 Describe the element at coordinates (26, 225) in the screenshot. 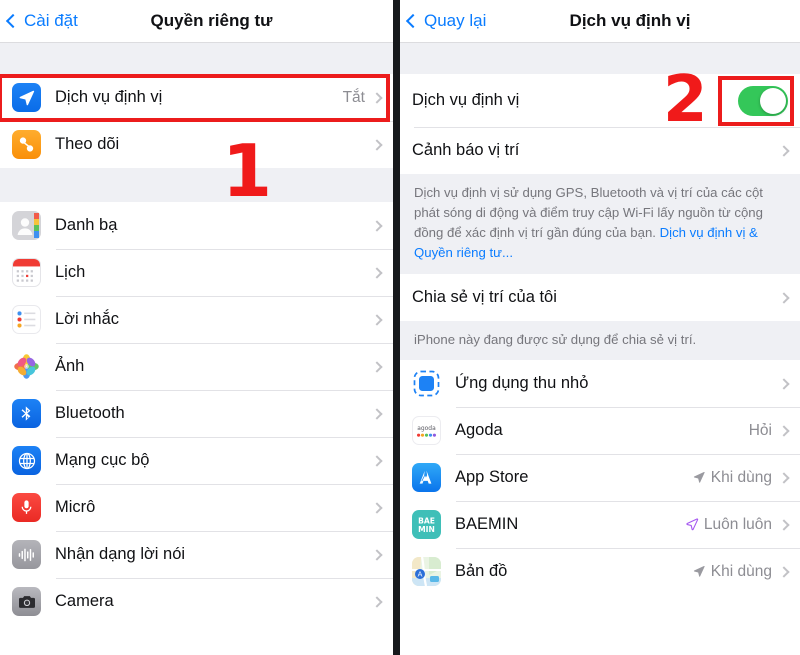

I see `contacts-icon` at that location.